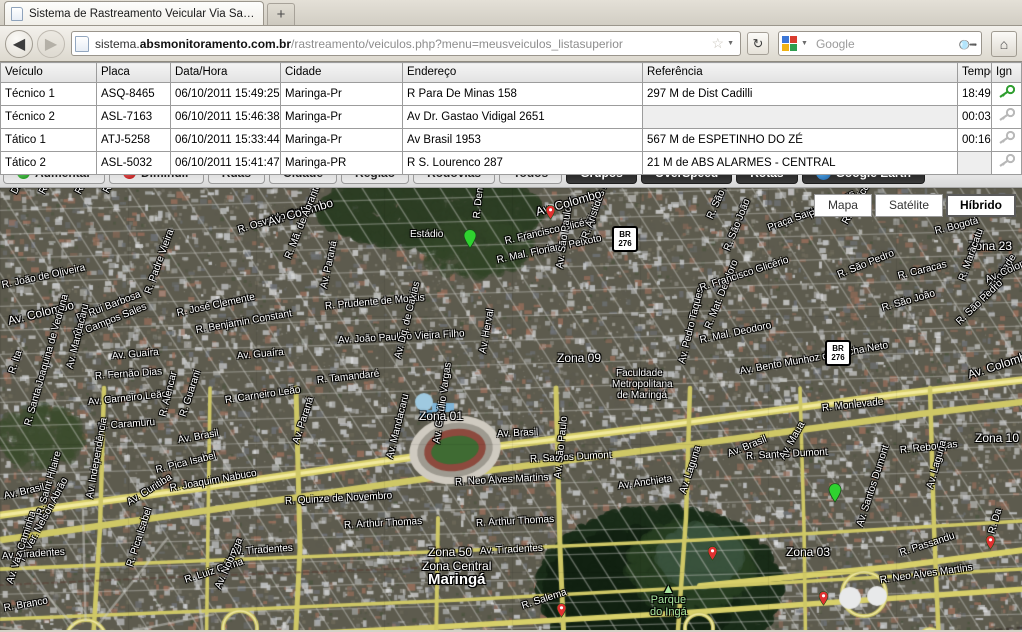 This screenshot has width=1022, height=632. What do you see at coordinates (908, 205) in the screenshot?
I see `map-type-satelite: Satélite` at bounding box center [908, 205].